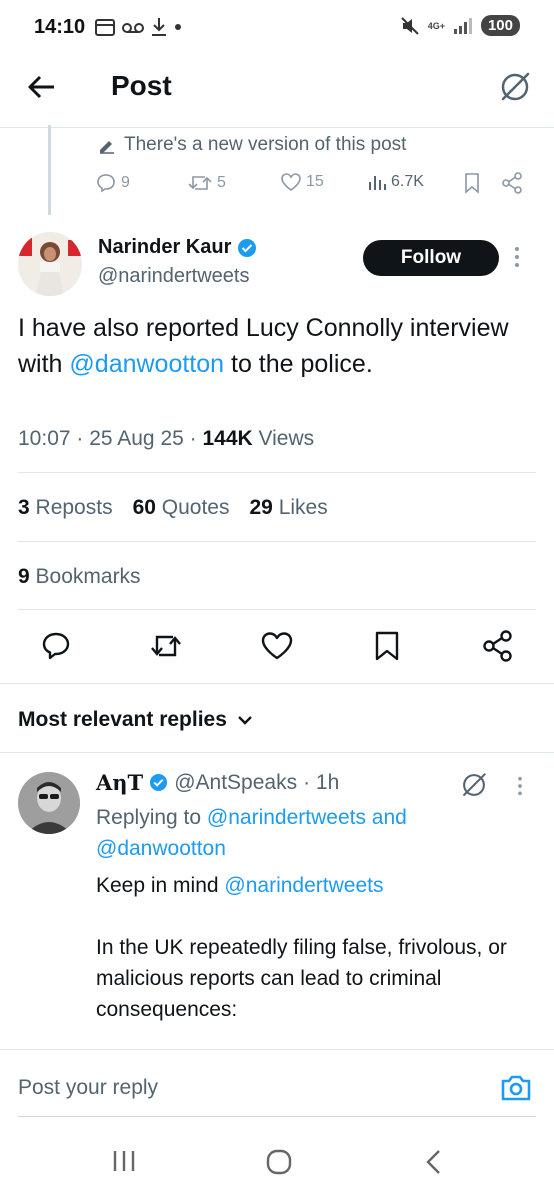 The width and height of the screenshot is (554, 1200). I want to click on reply-button, so click(56, 646).